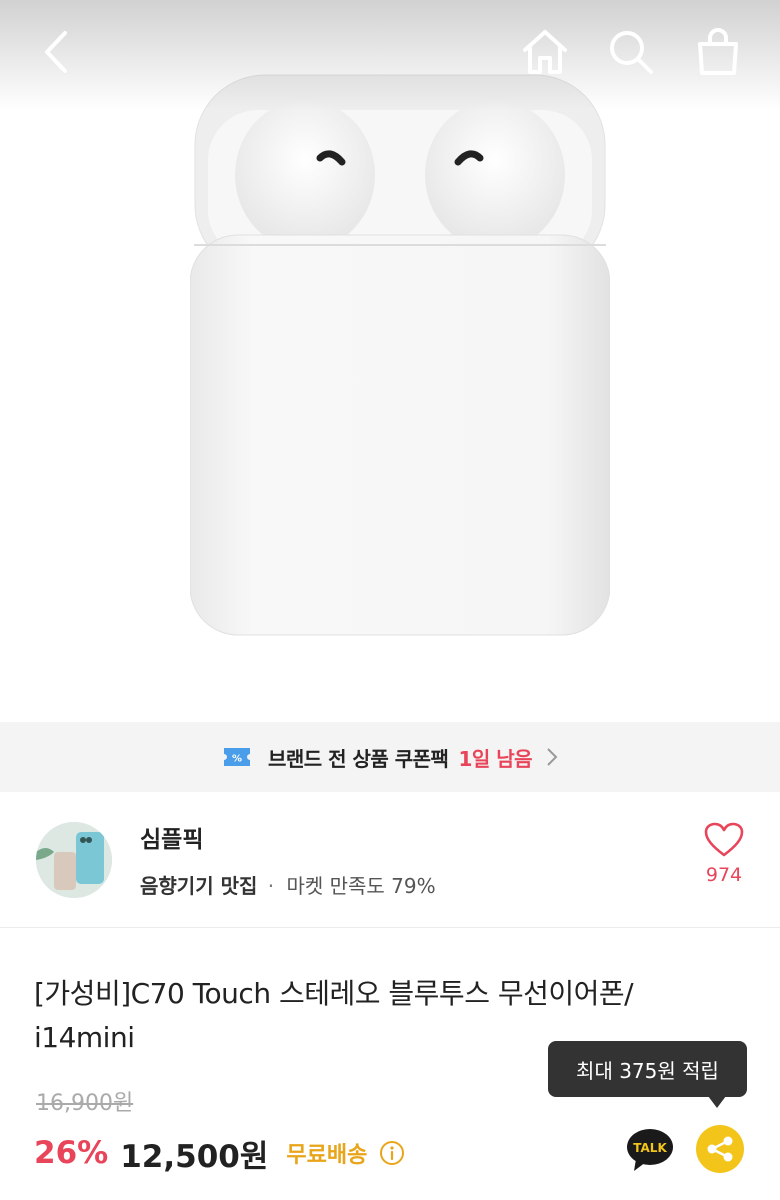 The width and height of the screenshot is (780, 1200). I want to click on back-button, so click(56, 52).